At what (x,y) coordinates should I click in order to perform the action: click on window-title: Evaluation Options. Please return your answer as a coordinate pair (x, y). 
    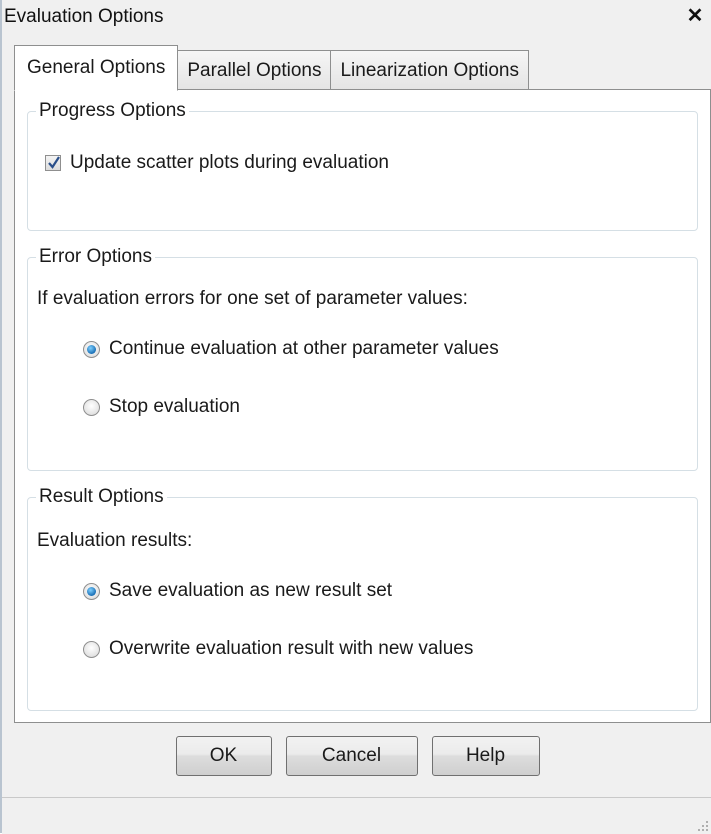
    Looking at the image, I should click on (84, 16).